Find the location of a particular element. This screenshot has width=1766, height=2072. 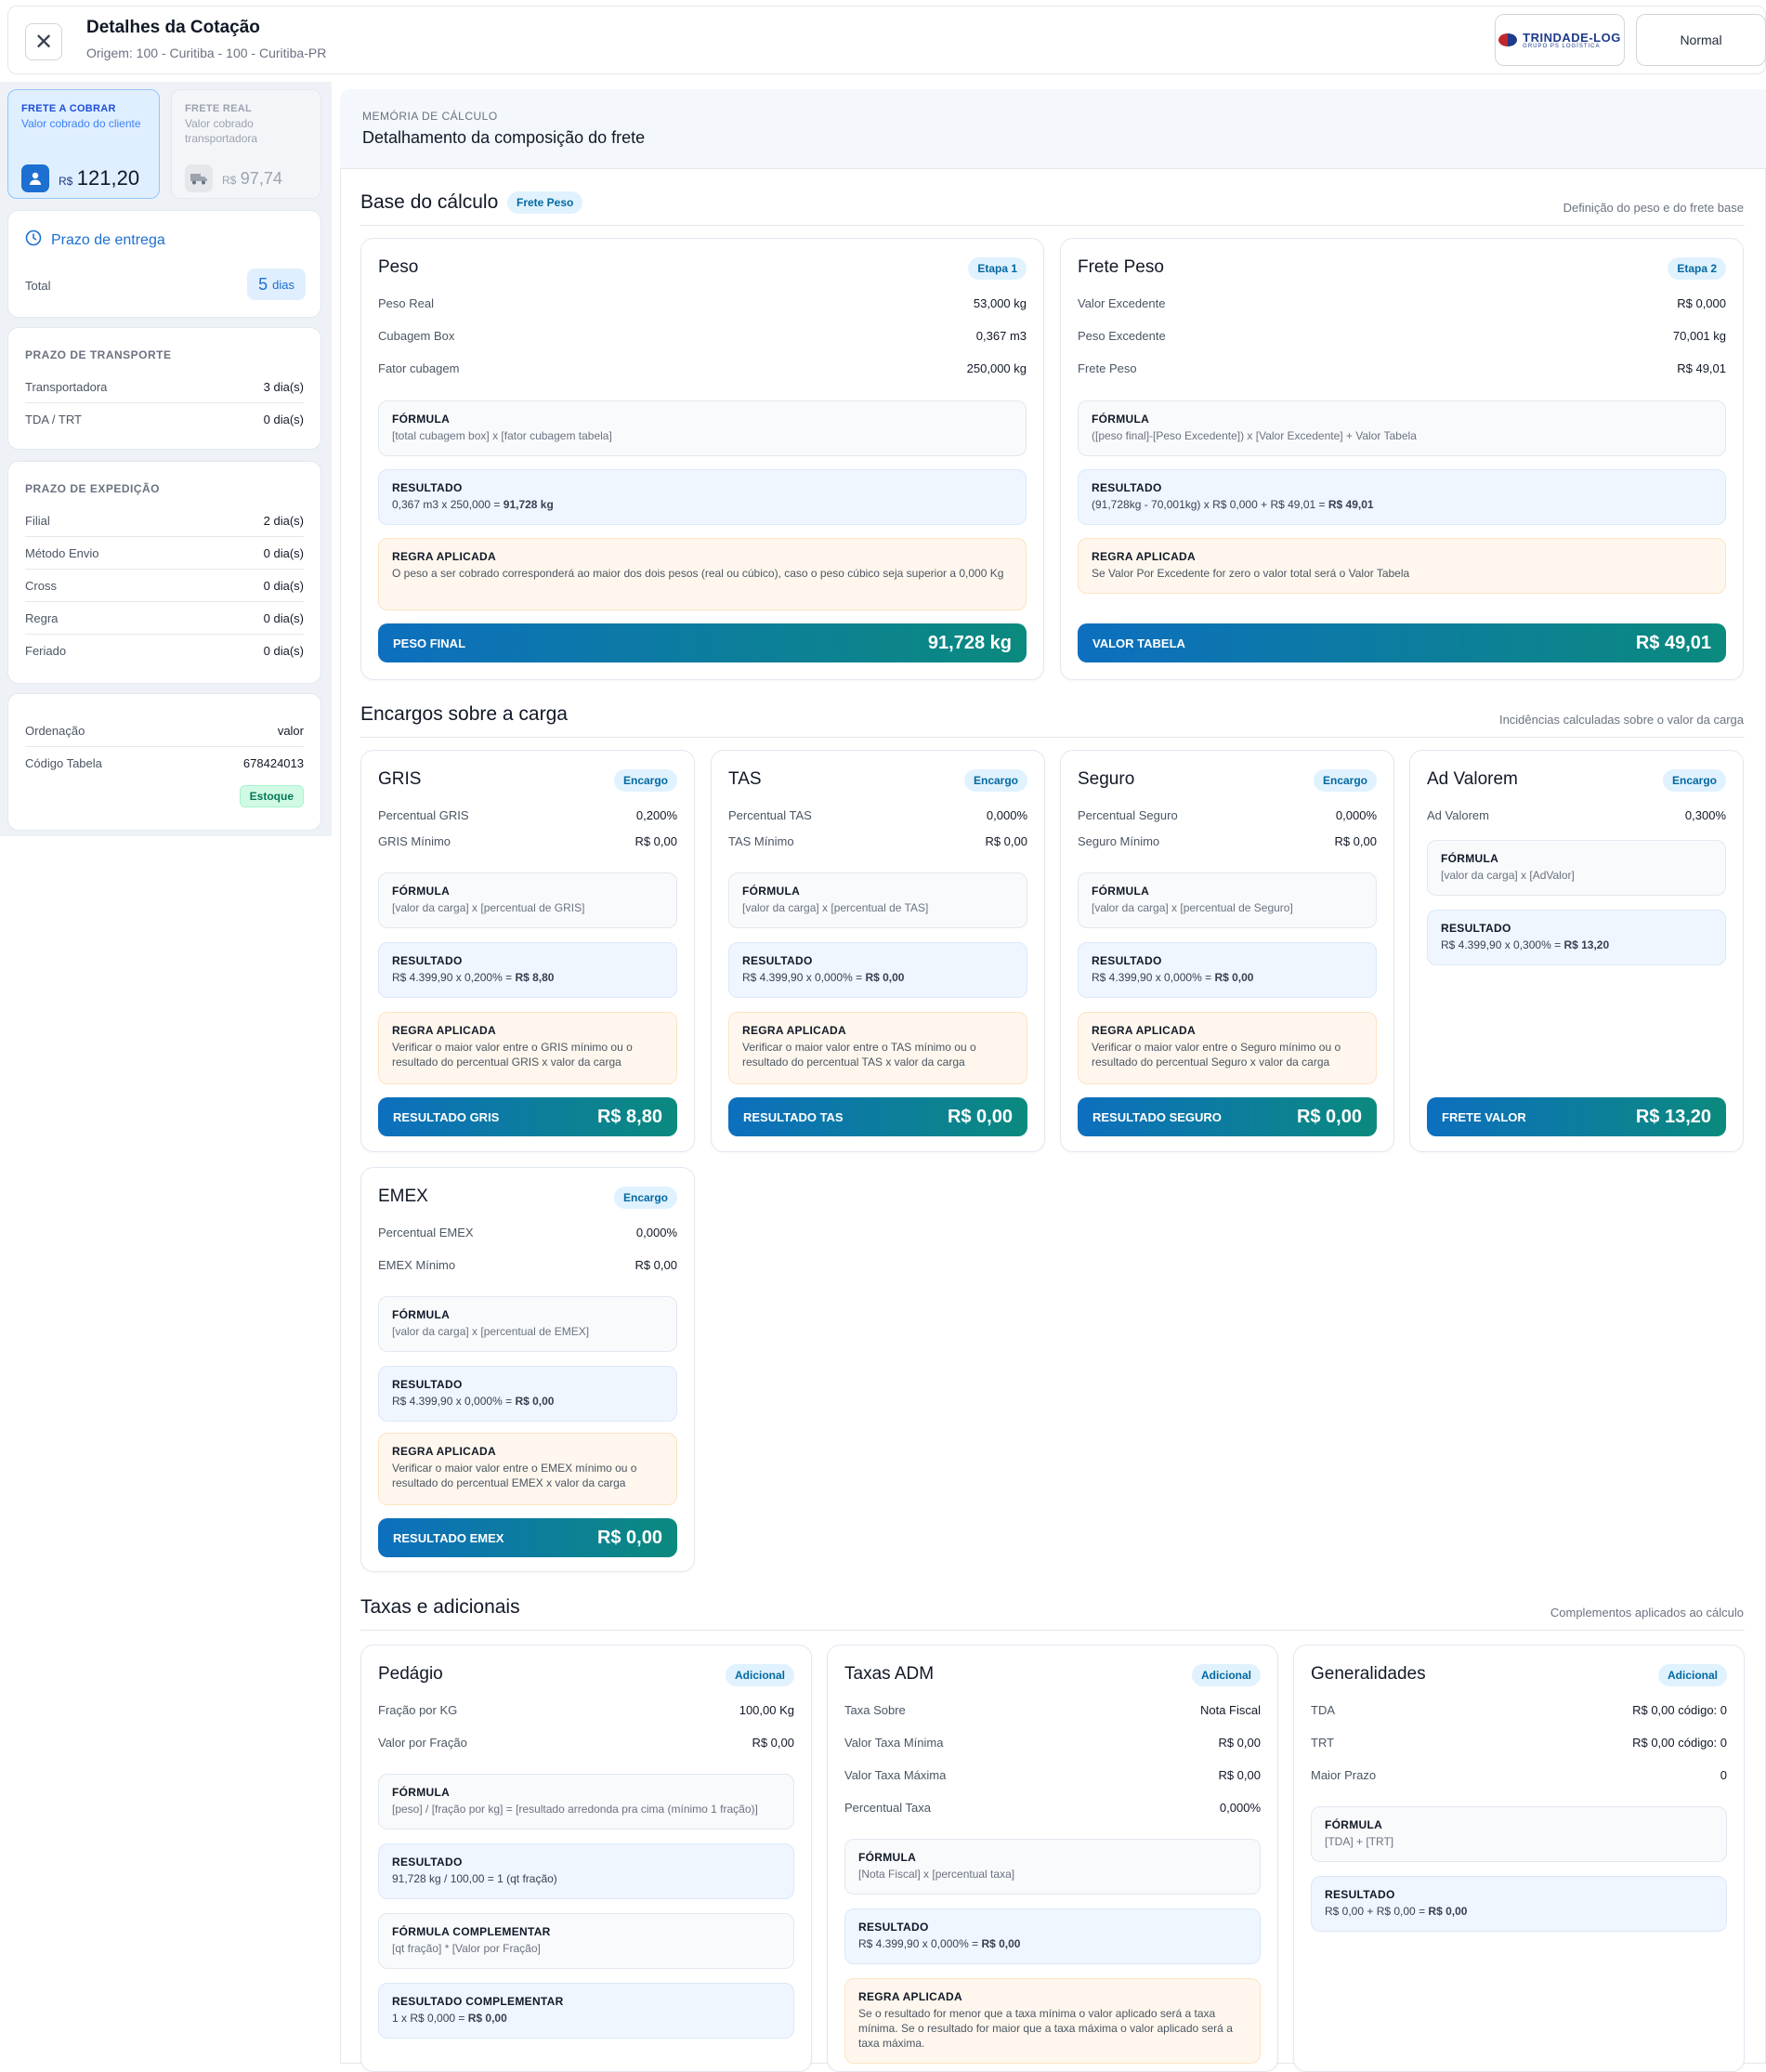

list-item: Código Tabela 678424013 is located at coordinates (164, 763).